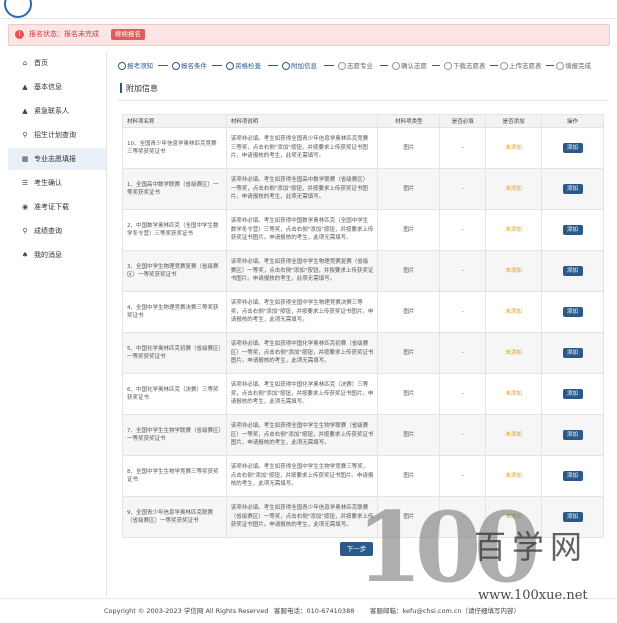  Describe the element at coordinates (414, 66) in the screenshot. I see `step-label: 确认志愿` at that location.